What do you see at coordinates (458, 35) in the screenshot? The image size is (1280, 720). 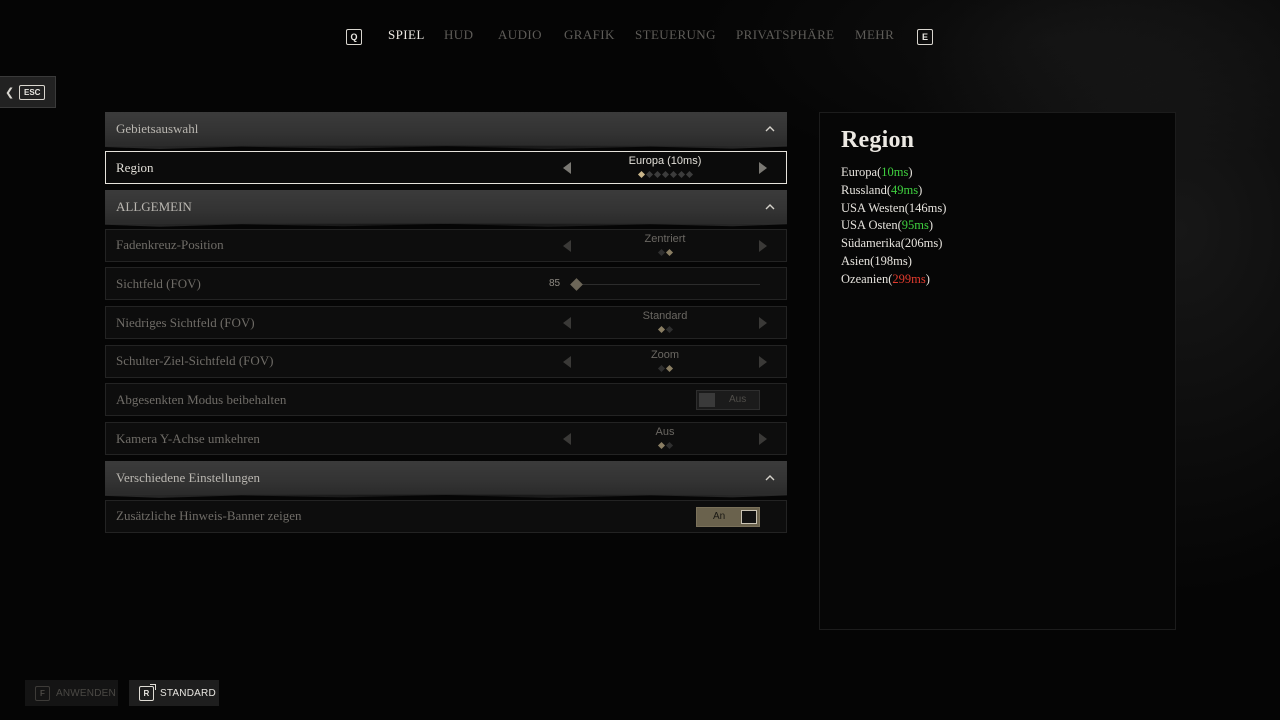 I see `tab-hud: HUD` at bounding box center [458, 35].